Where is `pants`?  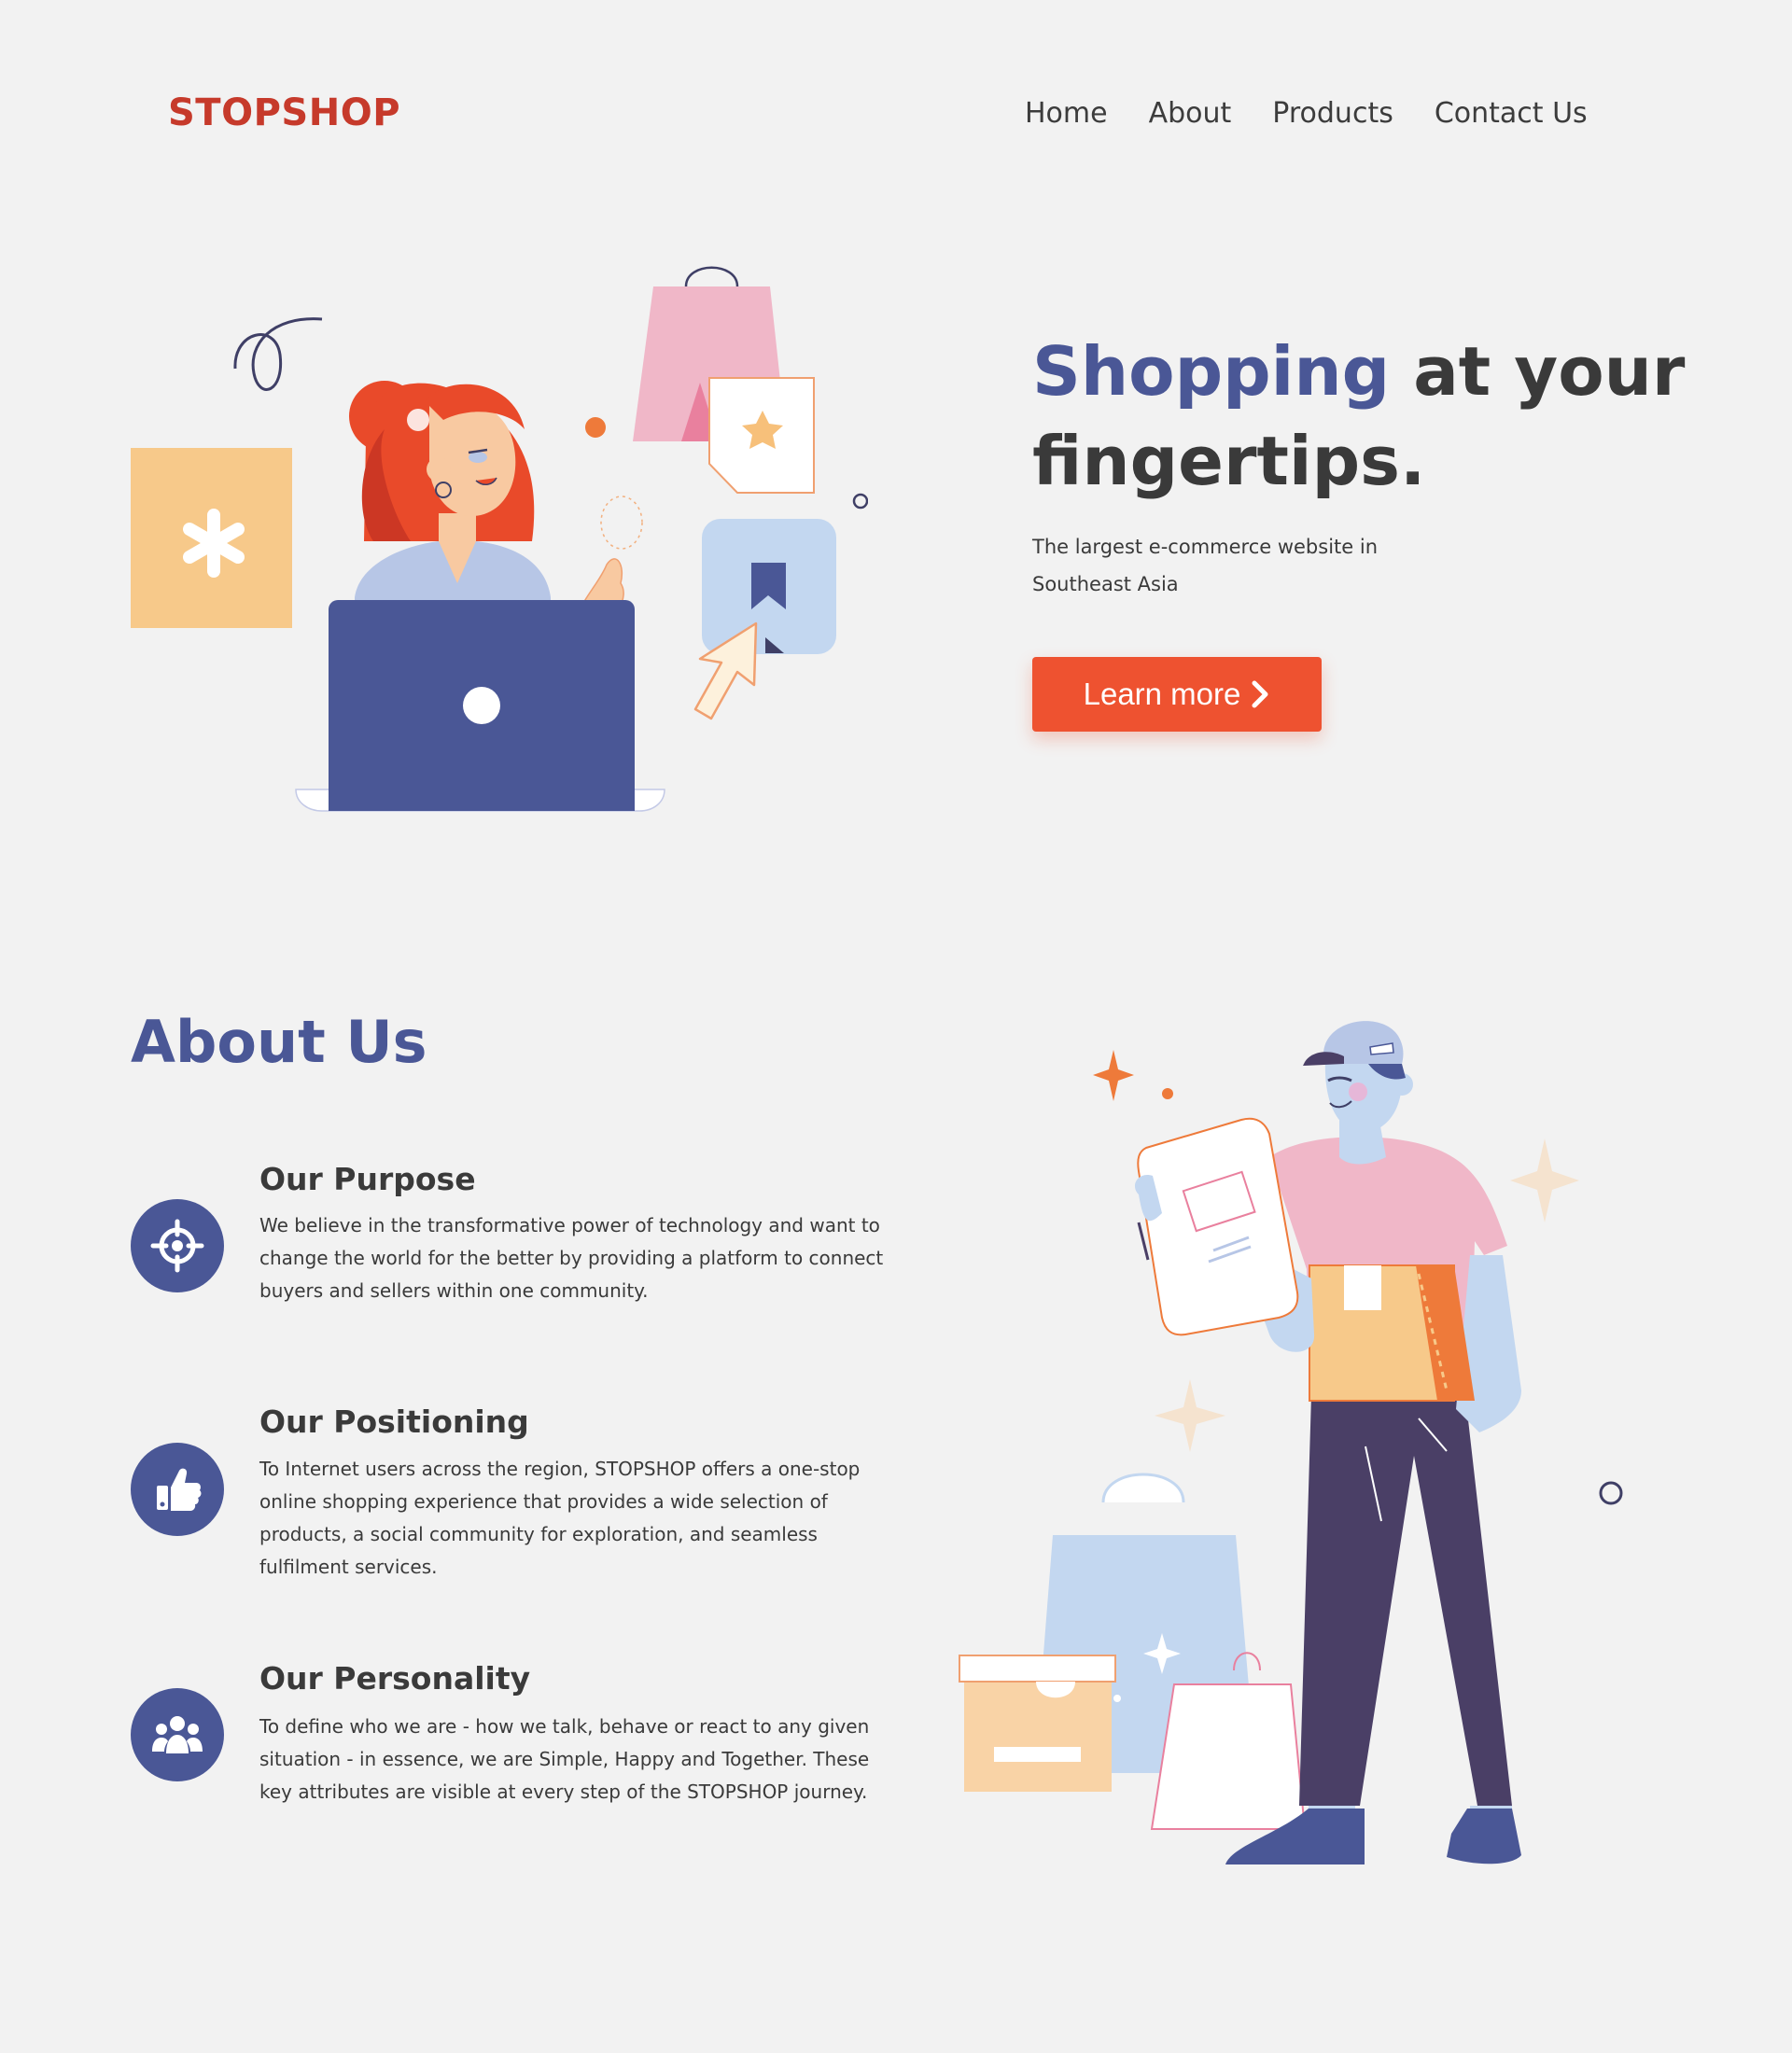 pants is located at coordinates (1405, 1600).